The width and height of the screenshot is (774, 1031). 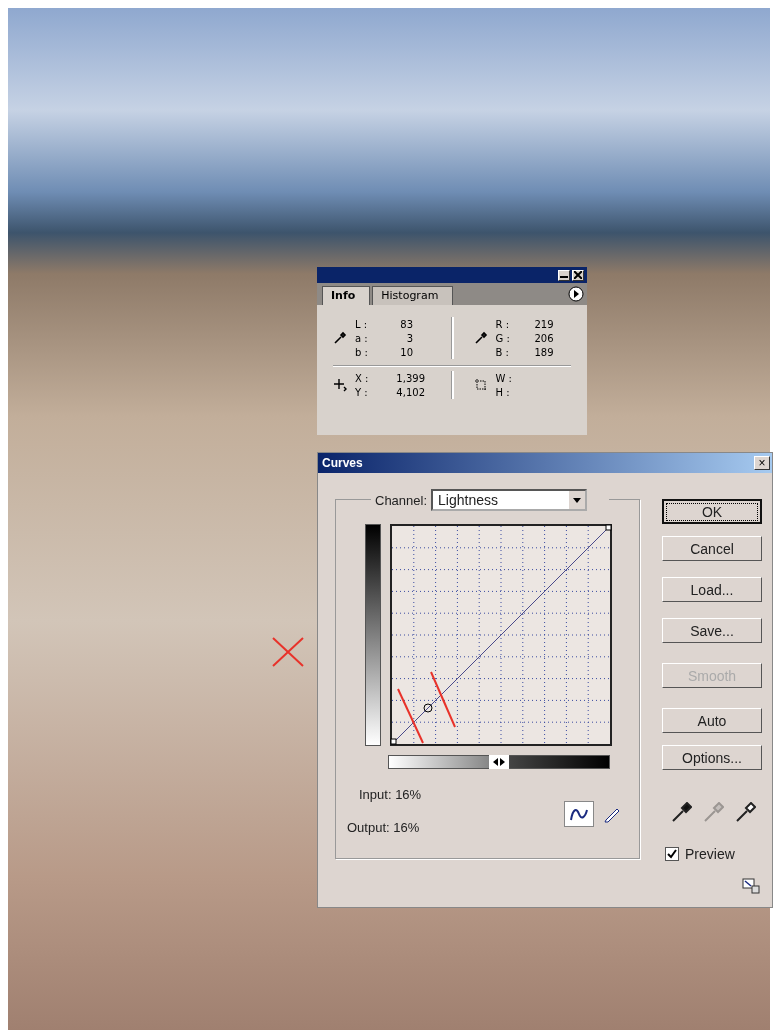 What do you see at coordinates (409, 338) in the screenshot?
I see `info-value: 3` at bounding box center [409, 338].